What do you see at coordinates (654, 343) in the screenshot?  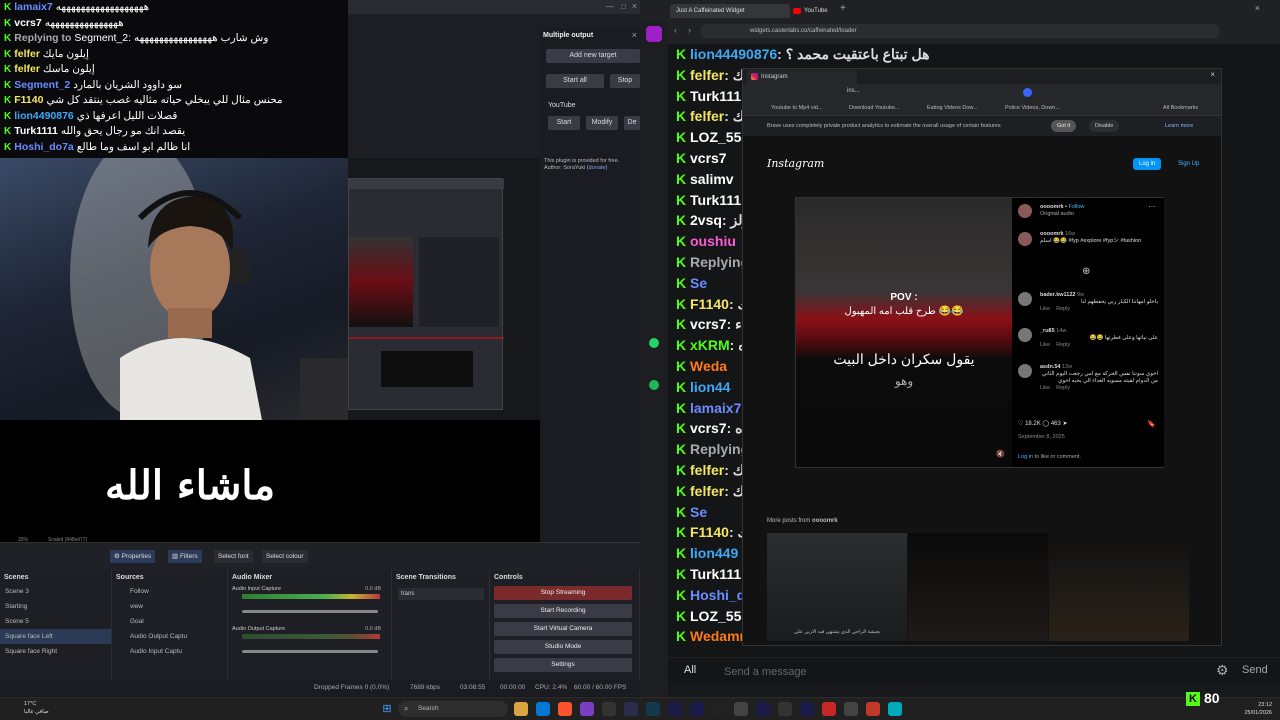 I see `whatsapp-icon` at bounding box center [654, 343].